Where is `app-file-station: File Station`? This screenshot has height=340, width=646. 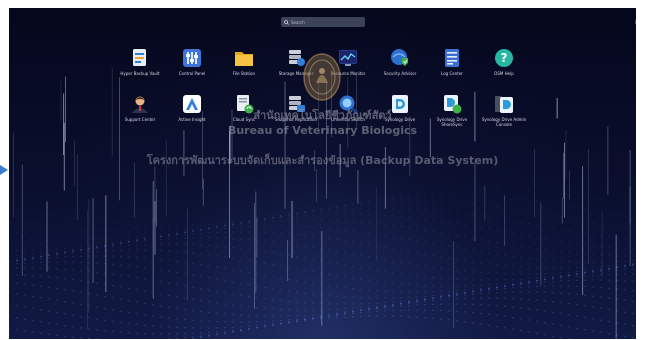
app-file-station: File Station is located at coordinates (244, 62).